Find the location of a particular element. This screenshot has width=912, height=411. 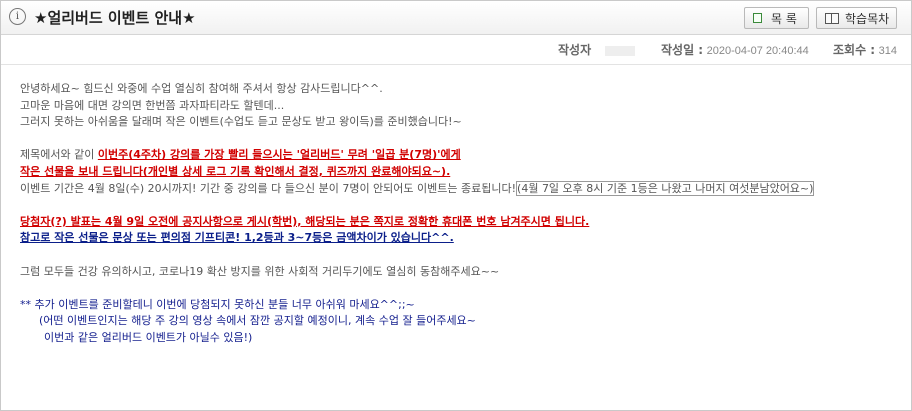

extra-event-note-2: 이번과 같은 얼리버드 이벤트가 아닐수 있음!) is located at coordinates (148, 337).